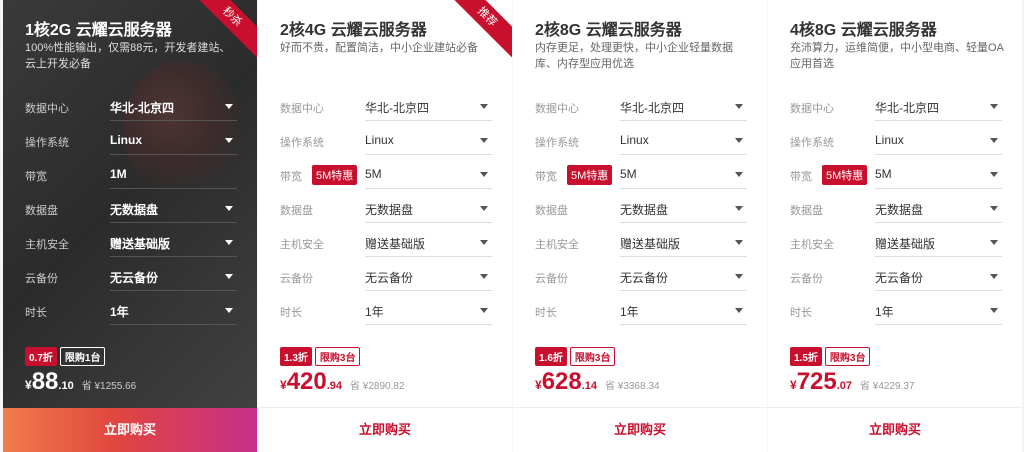 This screenshot has height=452, width=1024. What do you see at coordinates (353, 30) in the screenshot?
I see `card-title: 2核4G 云耀云服务器` at bounding box center [353, 30].